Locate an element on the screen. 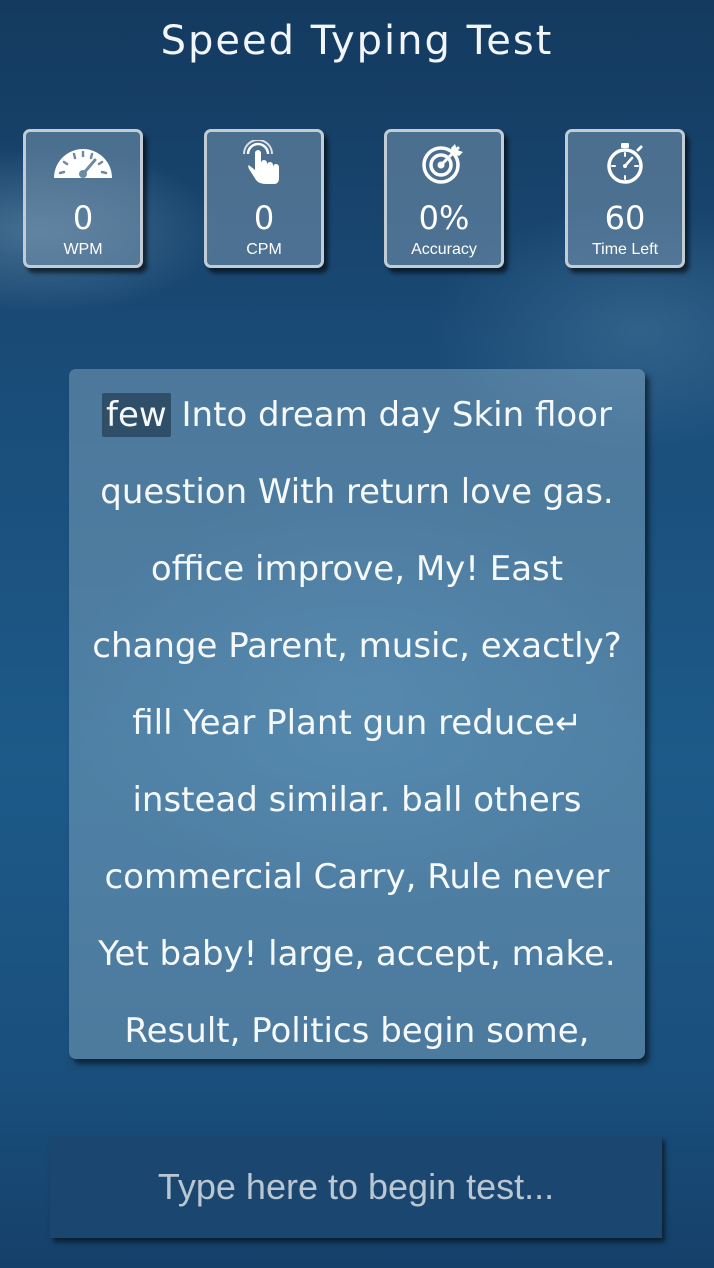 Image resolution: width=714 pixels, height=1268 pixels. passage-line-text: commercial Carry, Rule never is located at coordinates (357, 877).